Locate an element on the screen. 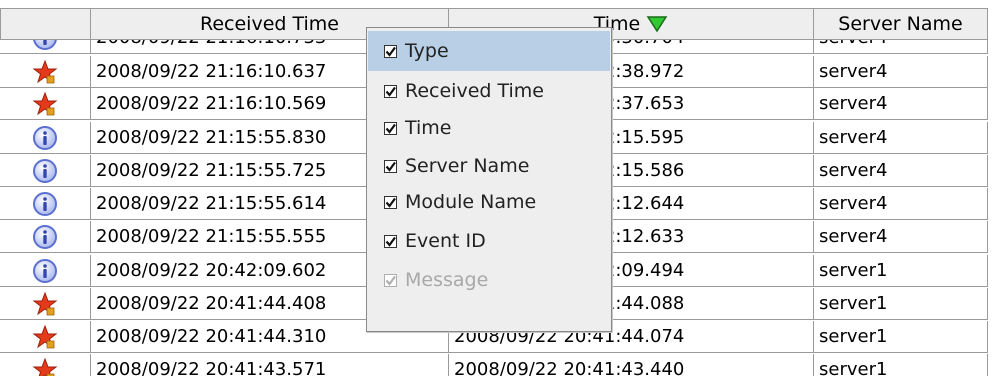 Image resolution: width=1003 pixels, height=376 pixels. column-header-received-time-label: Received Time is located at coordinates (269, 24).